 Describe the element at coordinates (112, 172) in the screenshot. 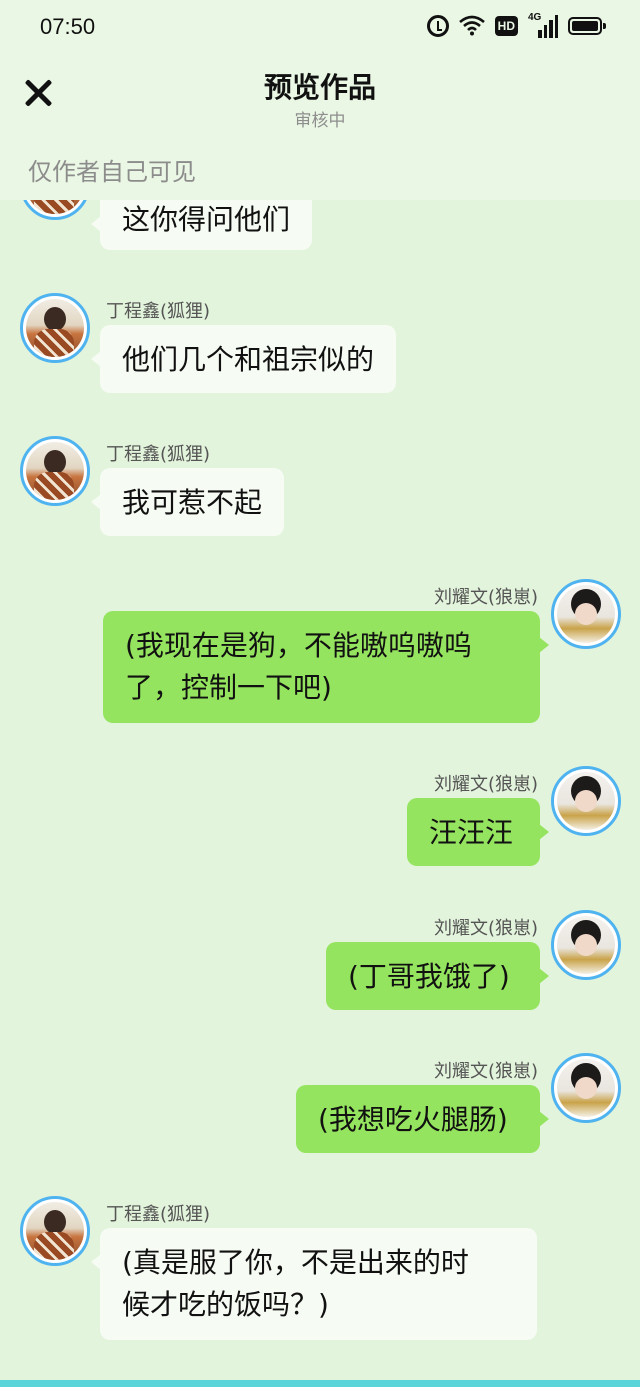

I see `visibility-note: 仅作者自己可见` at that location.